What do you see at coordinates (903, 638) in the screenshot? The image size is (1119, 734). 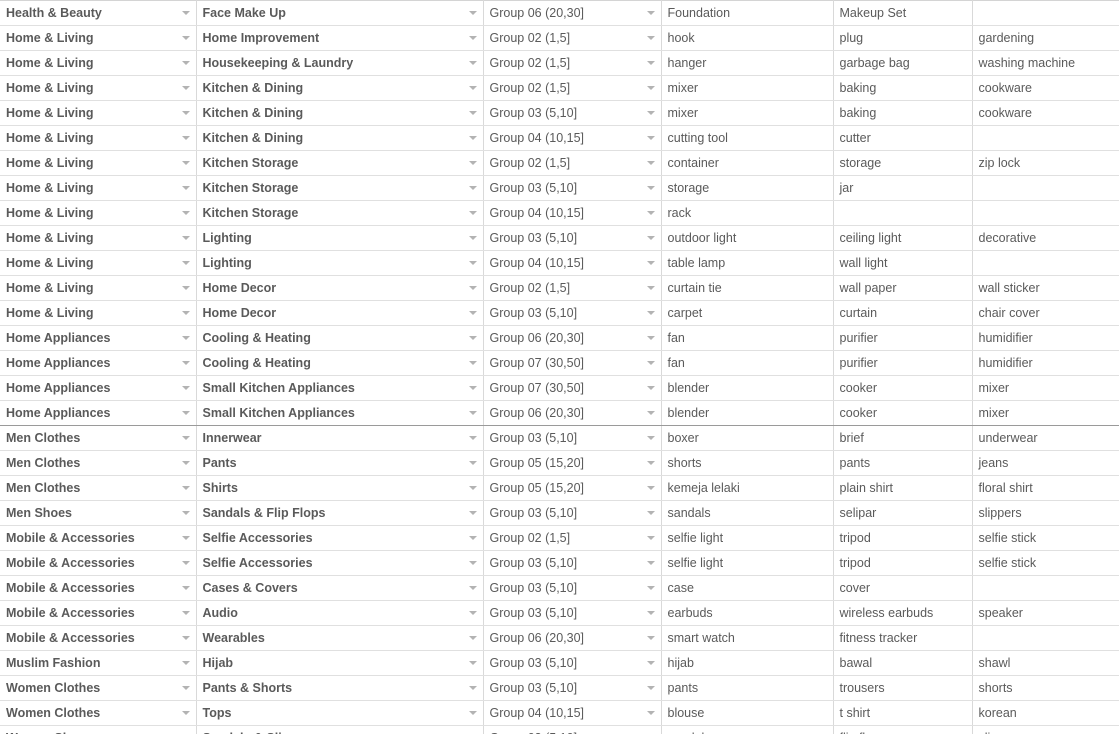 I see `cell-keyword2: fitness tracker` at bounding box center [903, 638].